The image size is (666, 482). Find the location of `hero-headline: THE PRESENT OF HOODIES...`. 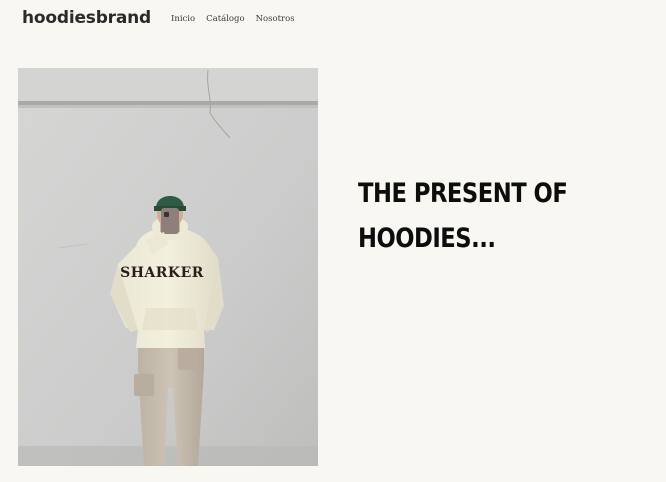

hero-headline: THE PRESENT OF HOODIES... is located at coordinates (467, 216).